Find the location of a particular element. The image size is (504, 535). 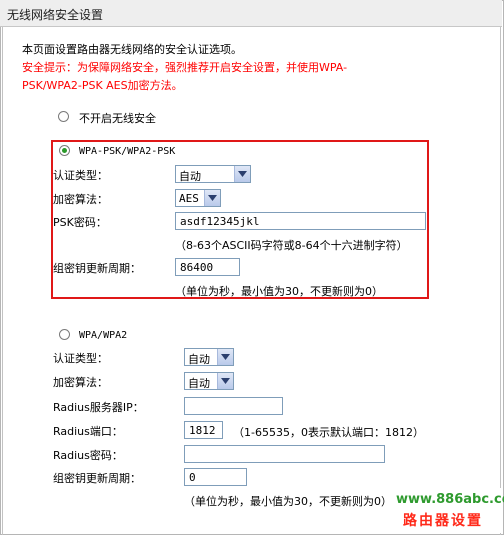

wpa-auth-type-select: 自动 is located at coordinates (209, 357).